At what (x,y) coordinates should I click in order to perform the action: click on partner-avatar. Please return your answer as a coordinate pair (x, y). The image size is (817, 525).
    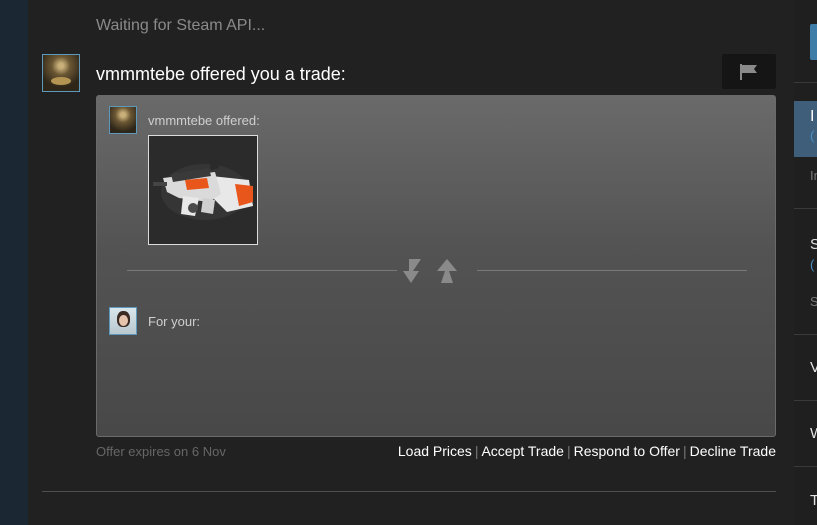
    Looking at the image, I should click on (61, 73).